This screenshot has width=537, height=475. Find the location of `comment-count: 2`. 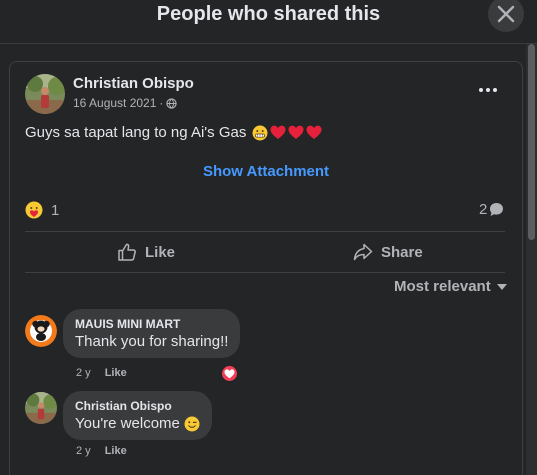

comment-count: 2 is located at coordinates (491, 209).